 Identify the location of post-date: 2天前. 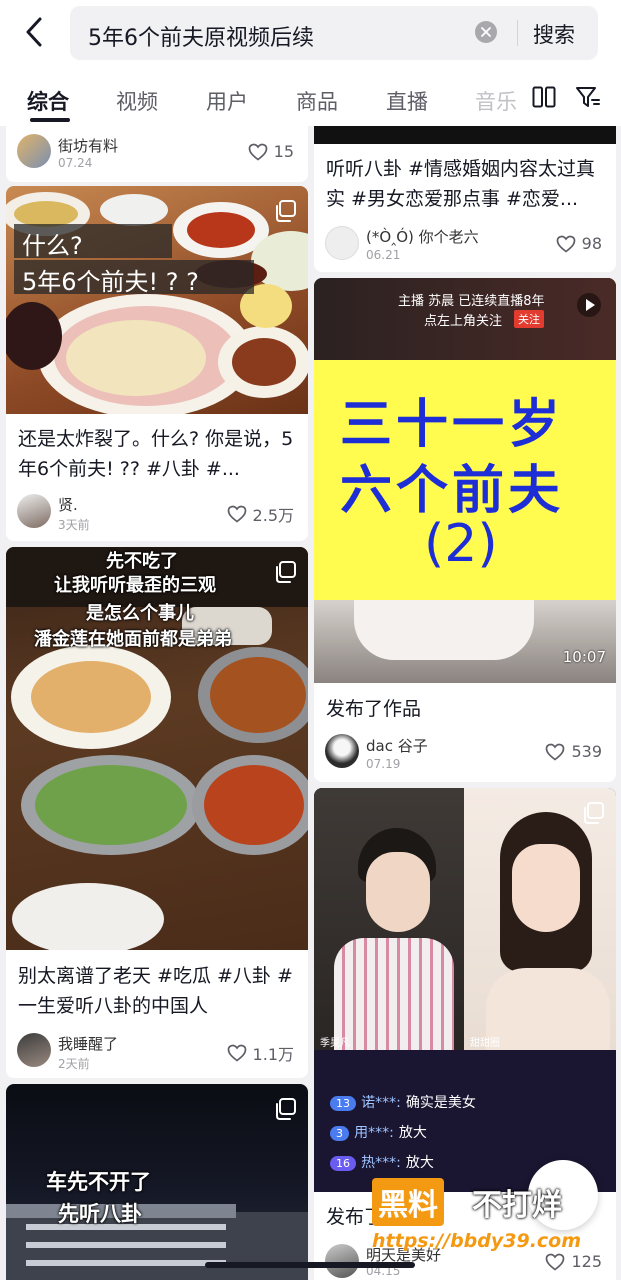
(74, 1064).